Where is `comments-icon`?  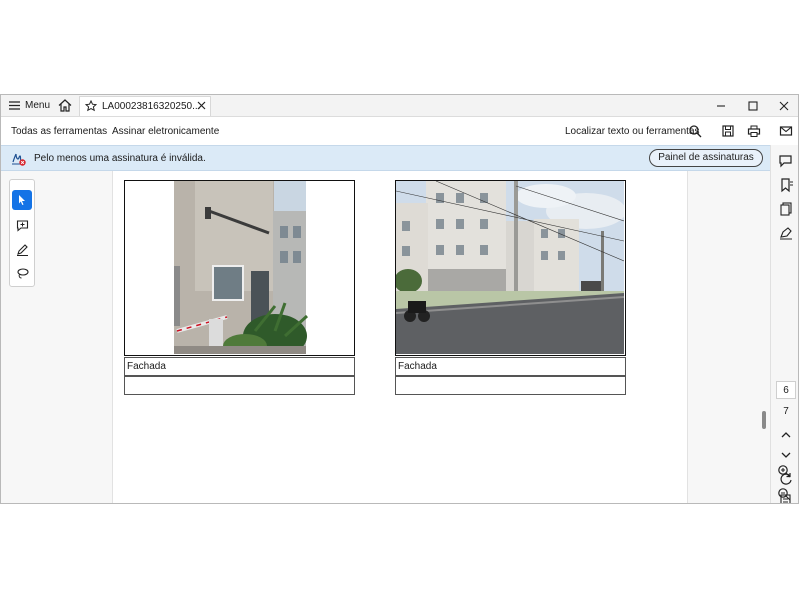
comments-icon is located at coordinates (786, 161).